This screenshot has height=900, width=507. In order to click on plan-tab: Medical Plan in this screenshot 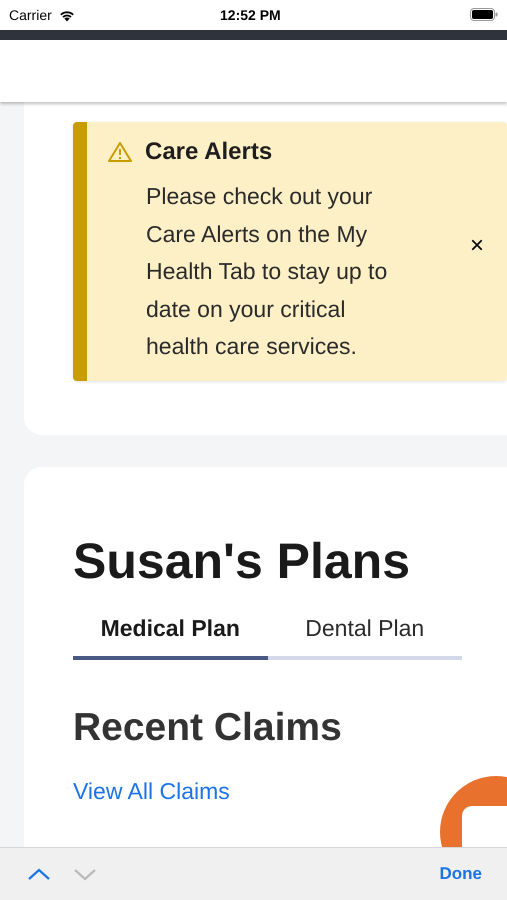, I will do `click(170, 634)`.